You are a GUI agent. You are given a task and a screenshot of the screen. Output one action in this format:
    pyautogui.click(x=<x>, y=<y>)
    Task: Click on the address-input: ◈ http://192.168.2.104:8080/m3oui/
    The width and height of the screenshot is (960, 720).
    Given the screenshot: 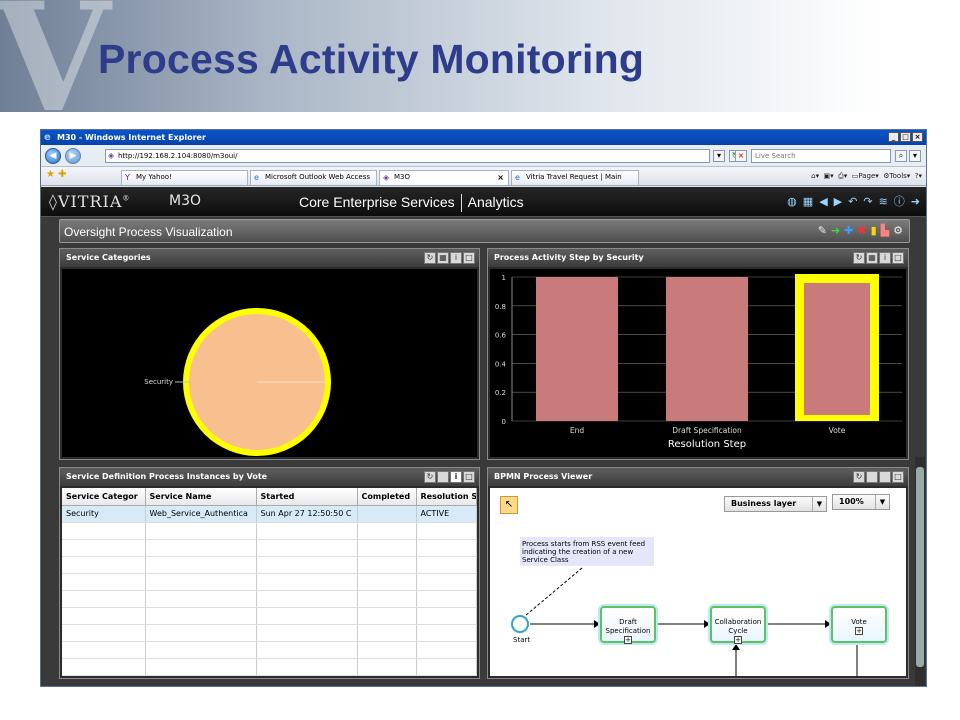 What is the action you would take?
    pyautogui.click(x=407, y=156)
    